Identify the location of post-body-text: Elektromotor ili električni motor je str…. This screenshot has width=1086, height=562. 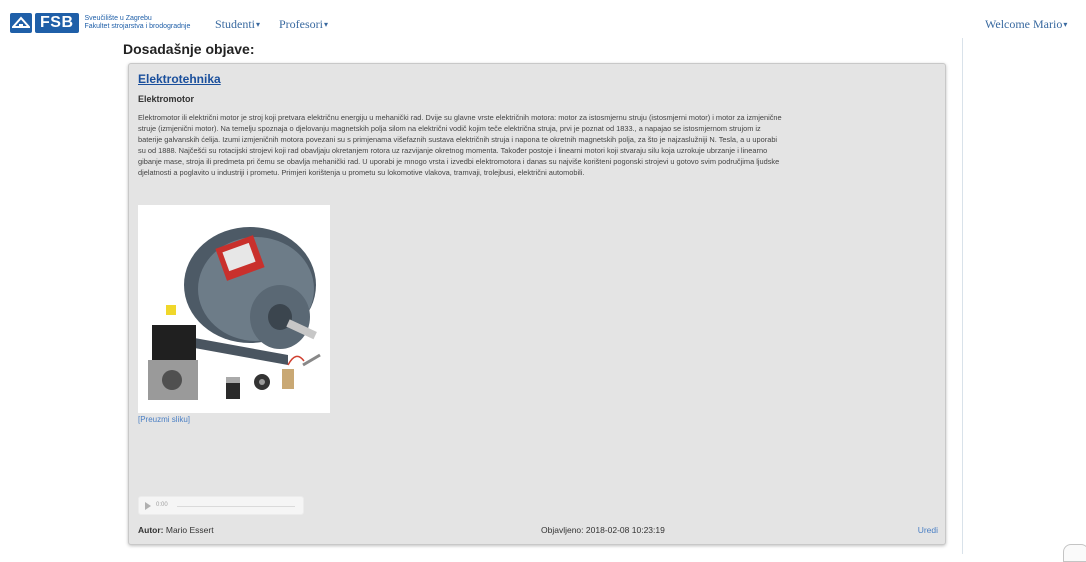
(460, 145).